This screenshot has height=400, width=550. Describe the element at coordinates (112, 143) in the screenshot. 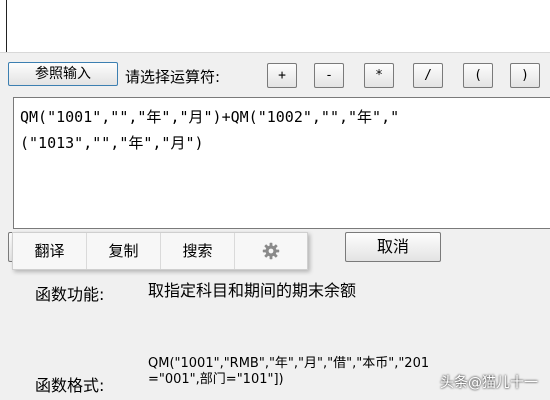

I see `formula-line-2: ("1013","","年","月")` at that location.